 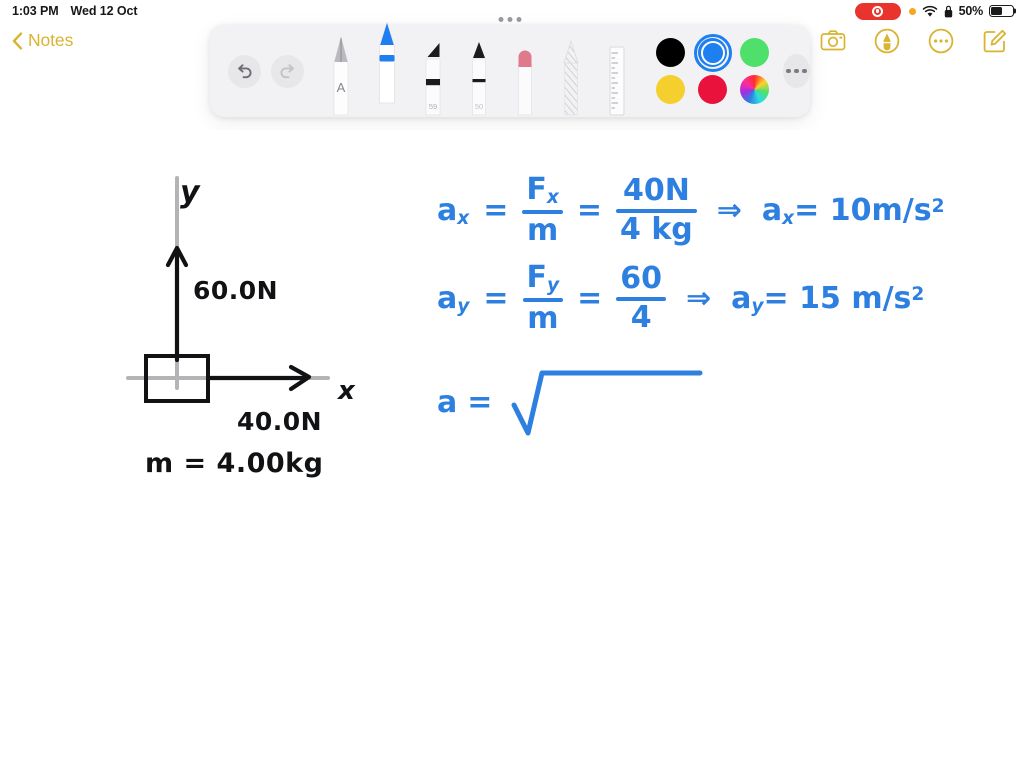 What do you see at coordinates (433, 106) in the screenshot?
I see `svg-text: 59` at bounding box center [433, 106].